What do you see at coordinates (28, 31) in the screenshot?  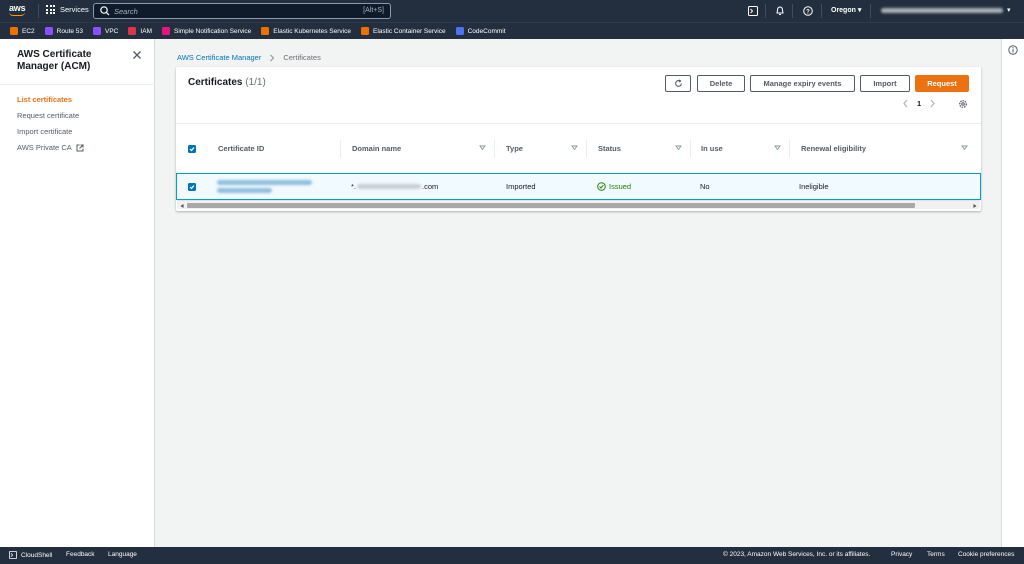 I see `favorite-label: EC2` at bounding box center [28, 31].